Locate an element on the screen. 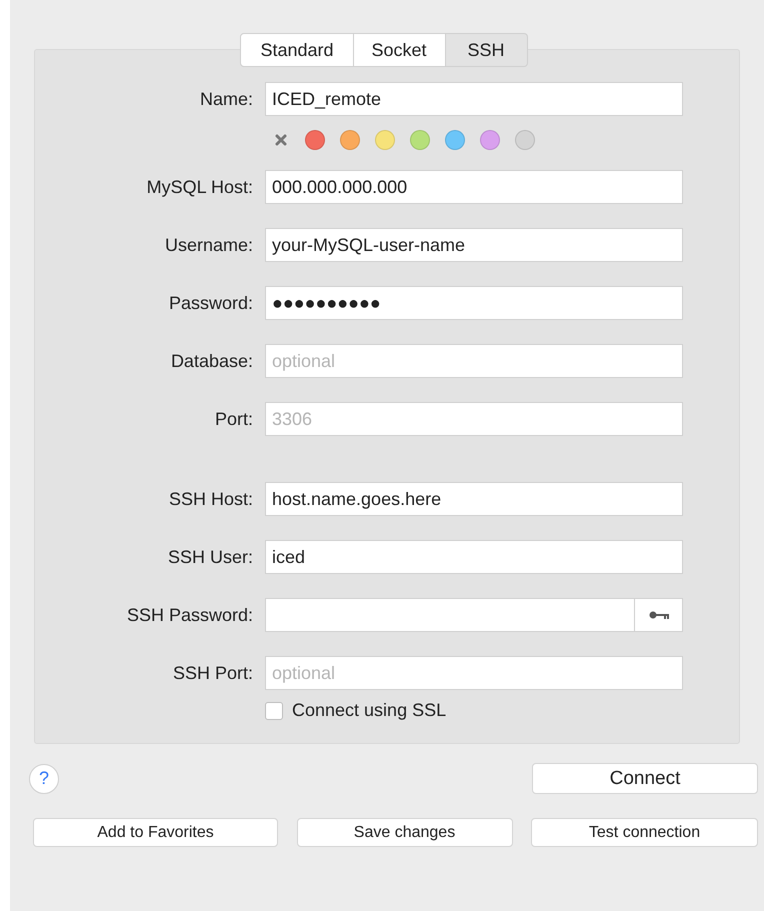 This screenshot has width=764, height=911. clear-icon is located at coordinates (281, 140).